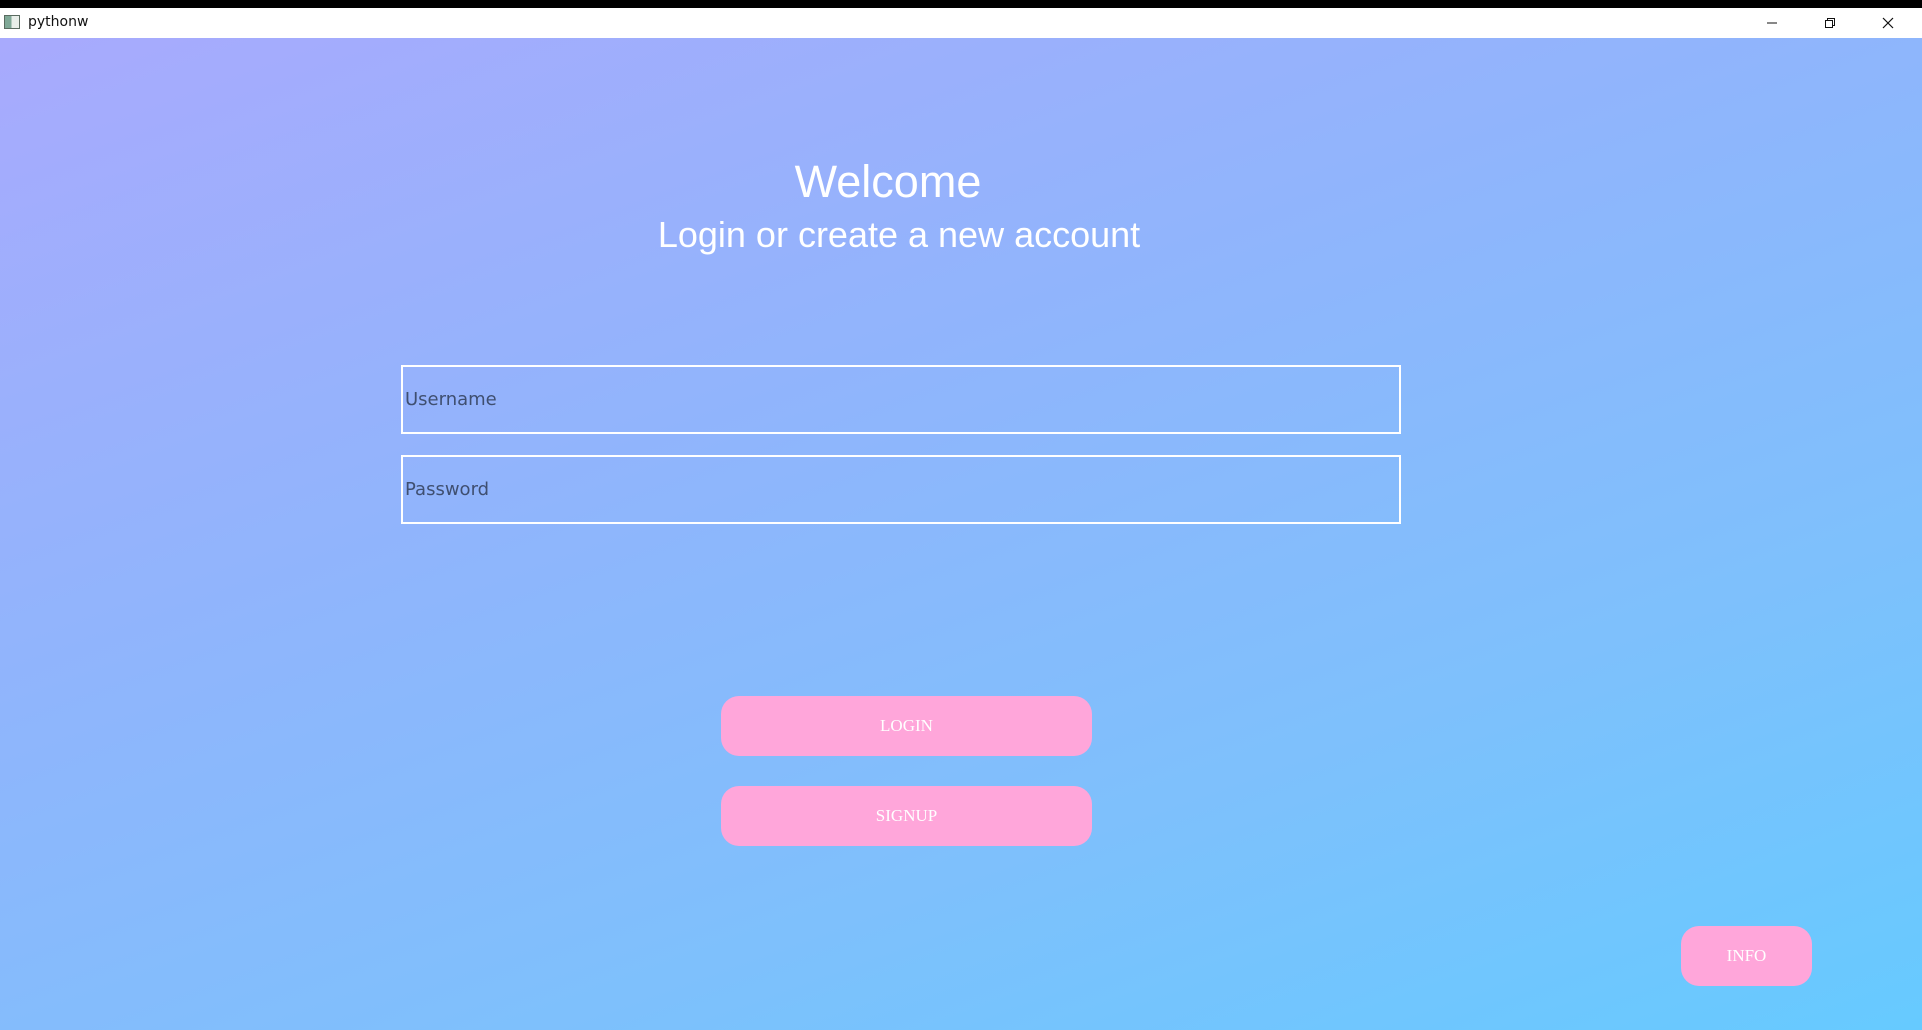 The height and width of the screenshot is (1030, 1922). I want to click on close-icon, so click(1888, 23).